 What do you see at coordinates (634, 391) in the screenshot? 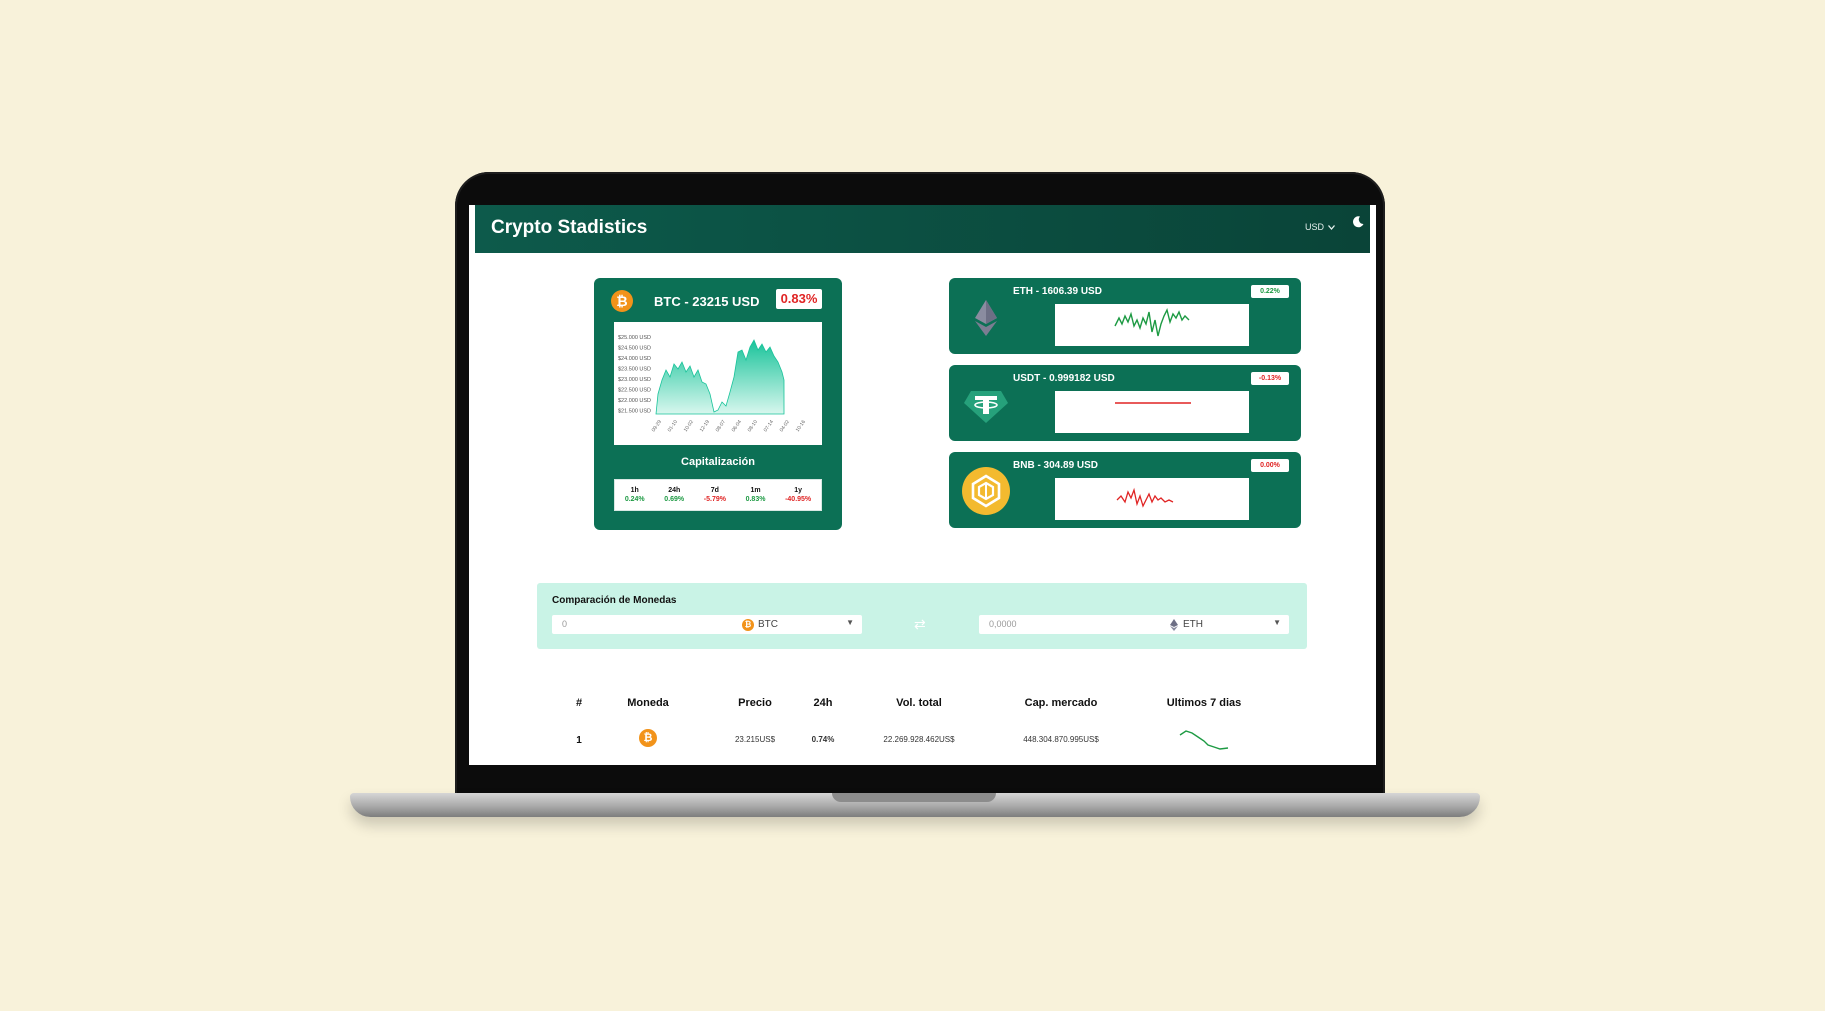
I see `y-tick-label: $22.500 USD` at bounding box center [634, 391].